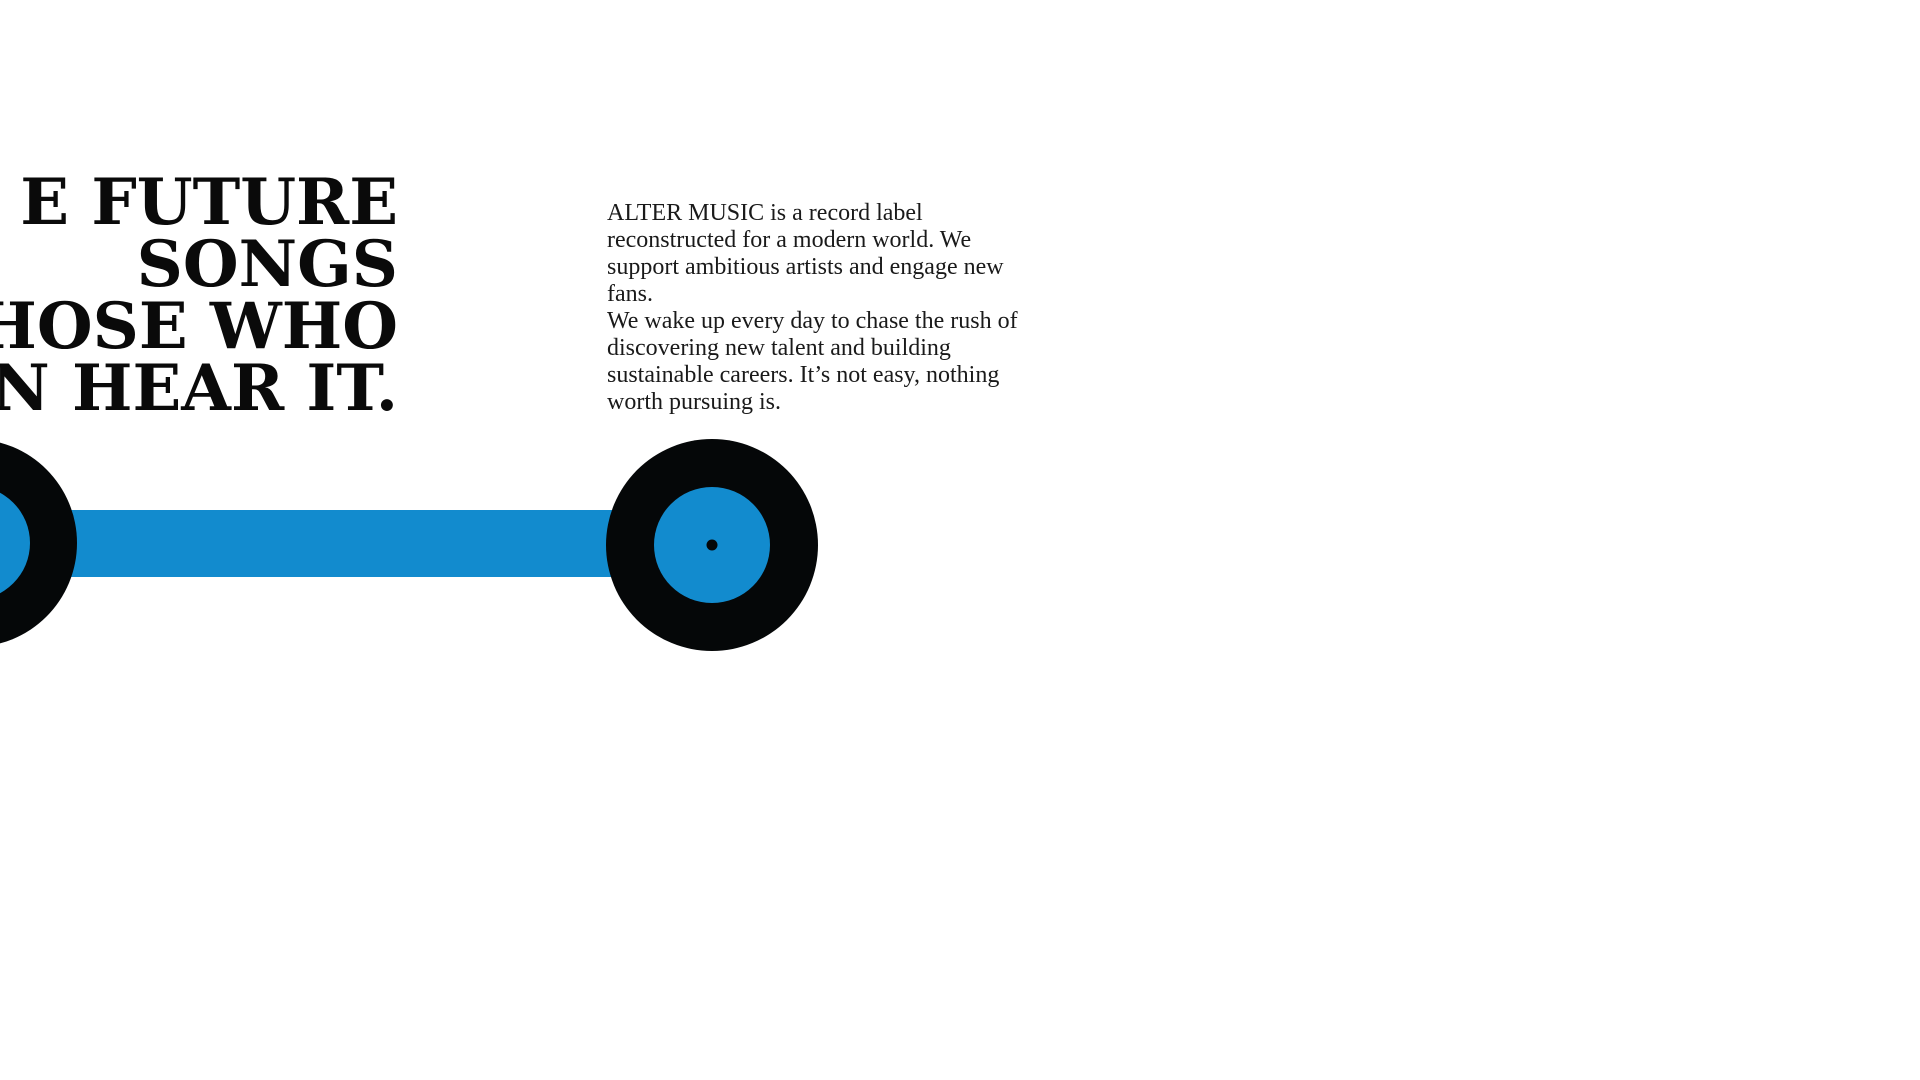 This screenshot has height=1080, width=1920. I want to click on headline-line-2: SONGS, so click(267, 264).